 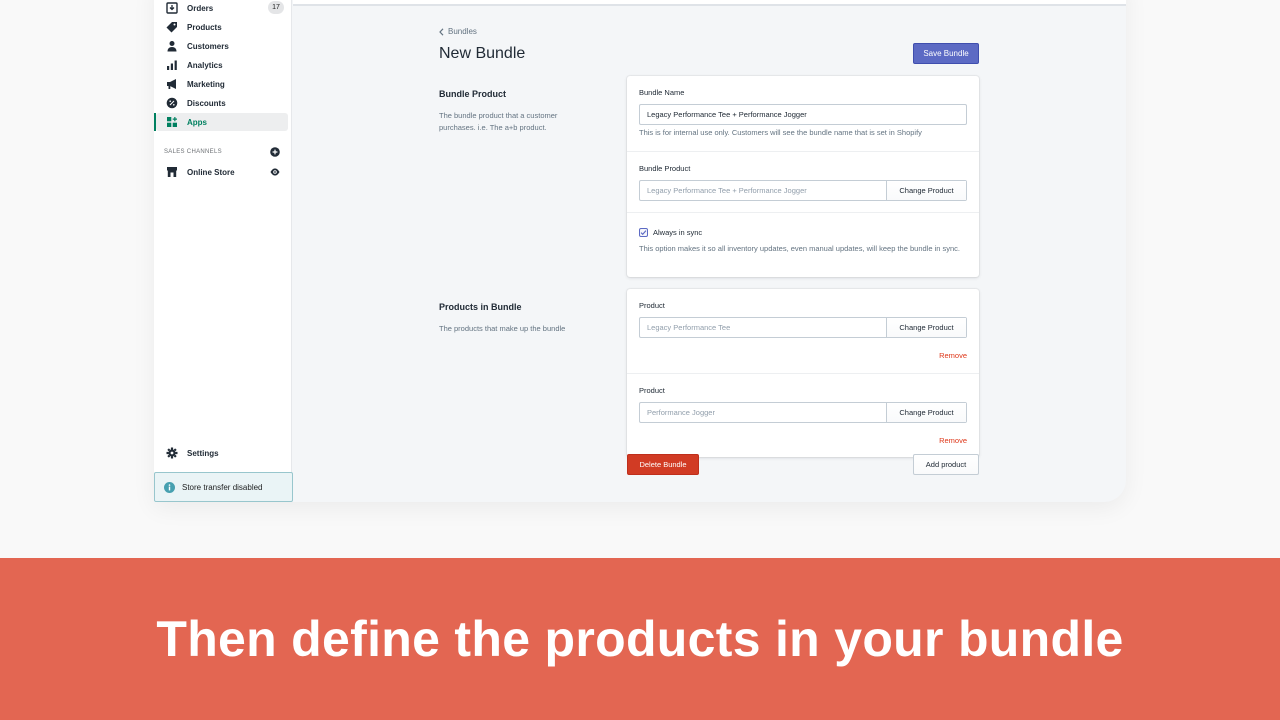 I want to click on products-in-bundle-heading: Products in Bundle, so click(x=480, y=307).